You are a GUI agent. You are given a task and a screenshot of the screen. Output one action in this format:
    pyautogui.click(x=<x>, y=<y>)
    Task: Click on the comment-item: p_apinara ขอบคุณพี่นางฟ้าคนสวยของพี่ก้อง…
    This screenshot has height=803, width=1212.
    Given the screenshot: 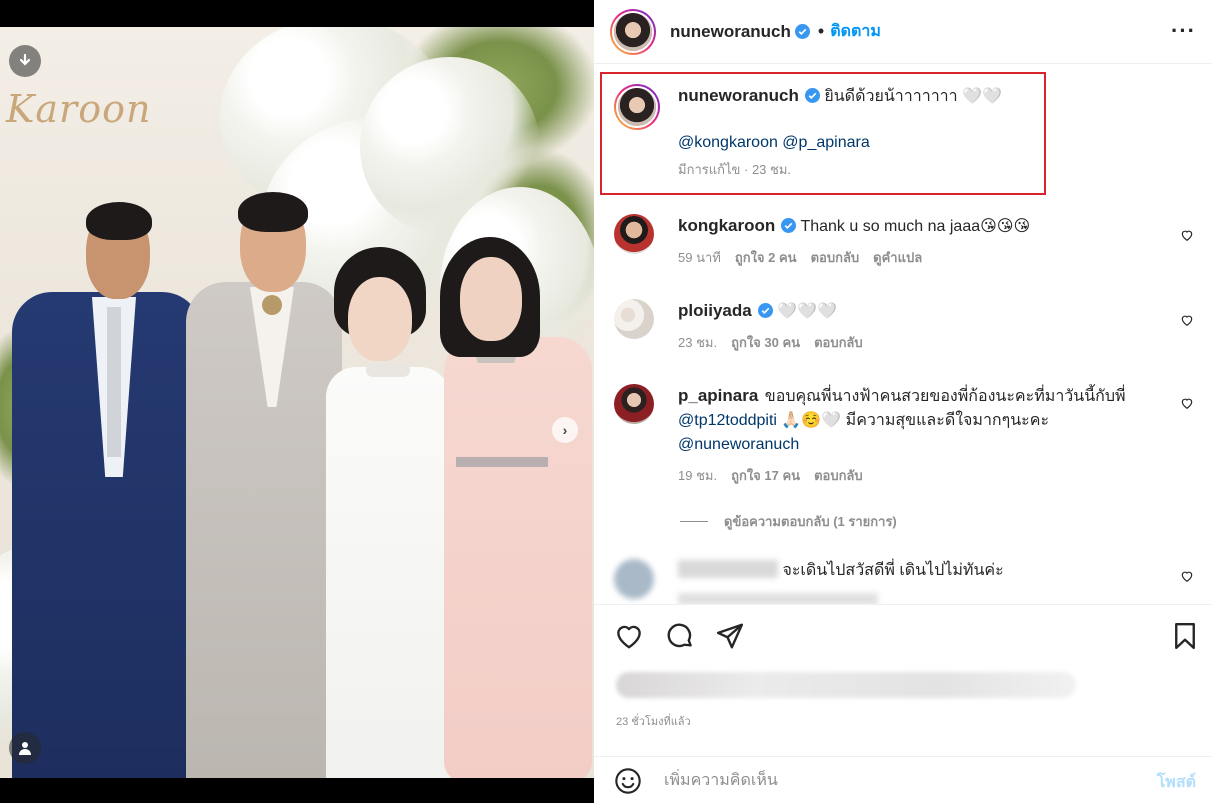 What is the action you would take?
    pyautogui.click(x=896, y=435)
    